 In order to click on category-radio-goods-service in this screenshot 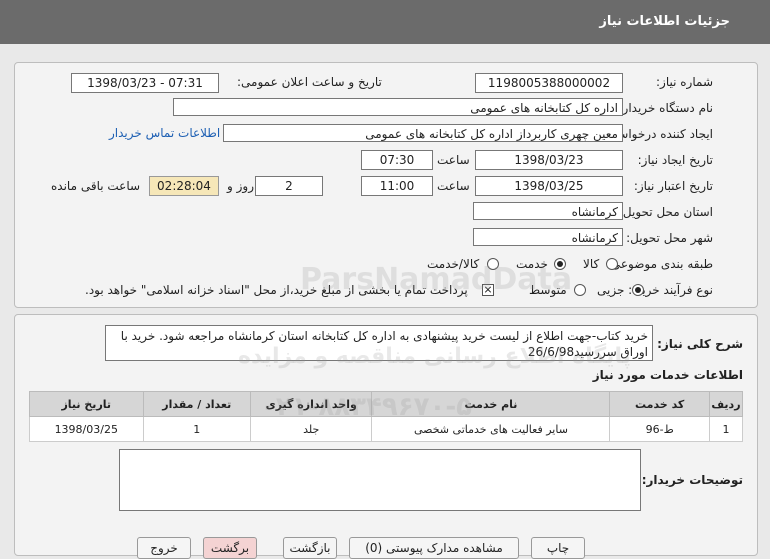, I will do `click(493, 264)`.